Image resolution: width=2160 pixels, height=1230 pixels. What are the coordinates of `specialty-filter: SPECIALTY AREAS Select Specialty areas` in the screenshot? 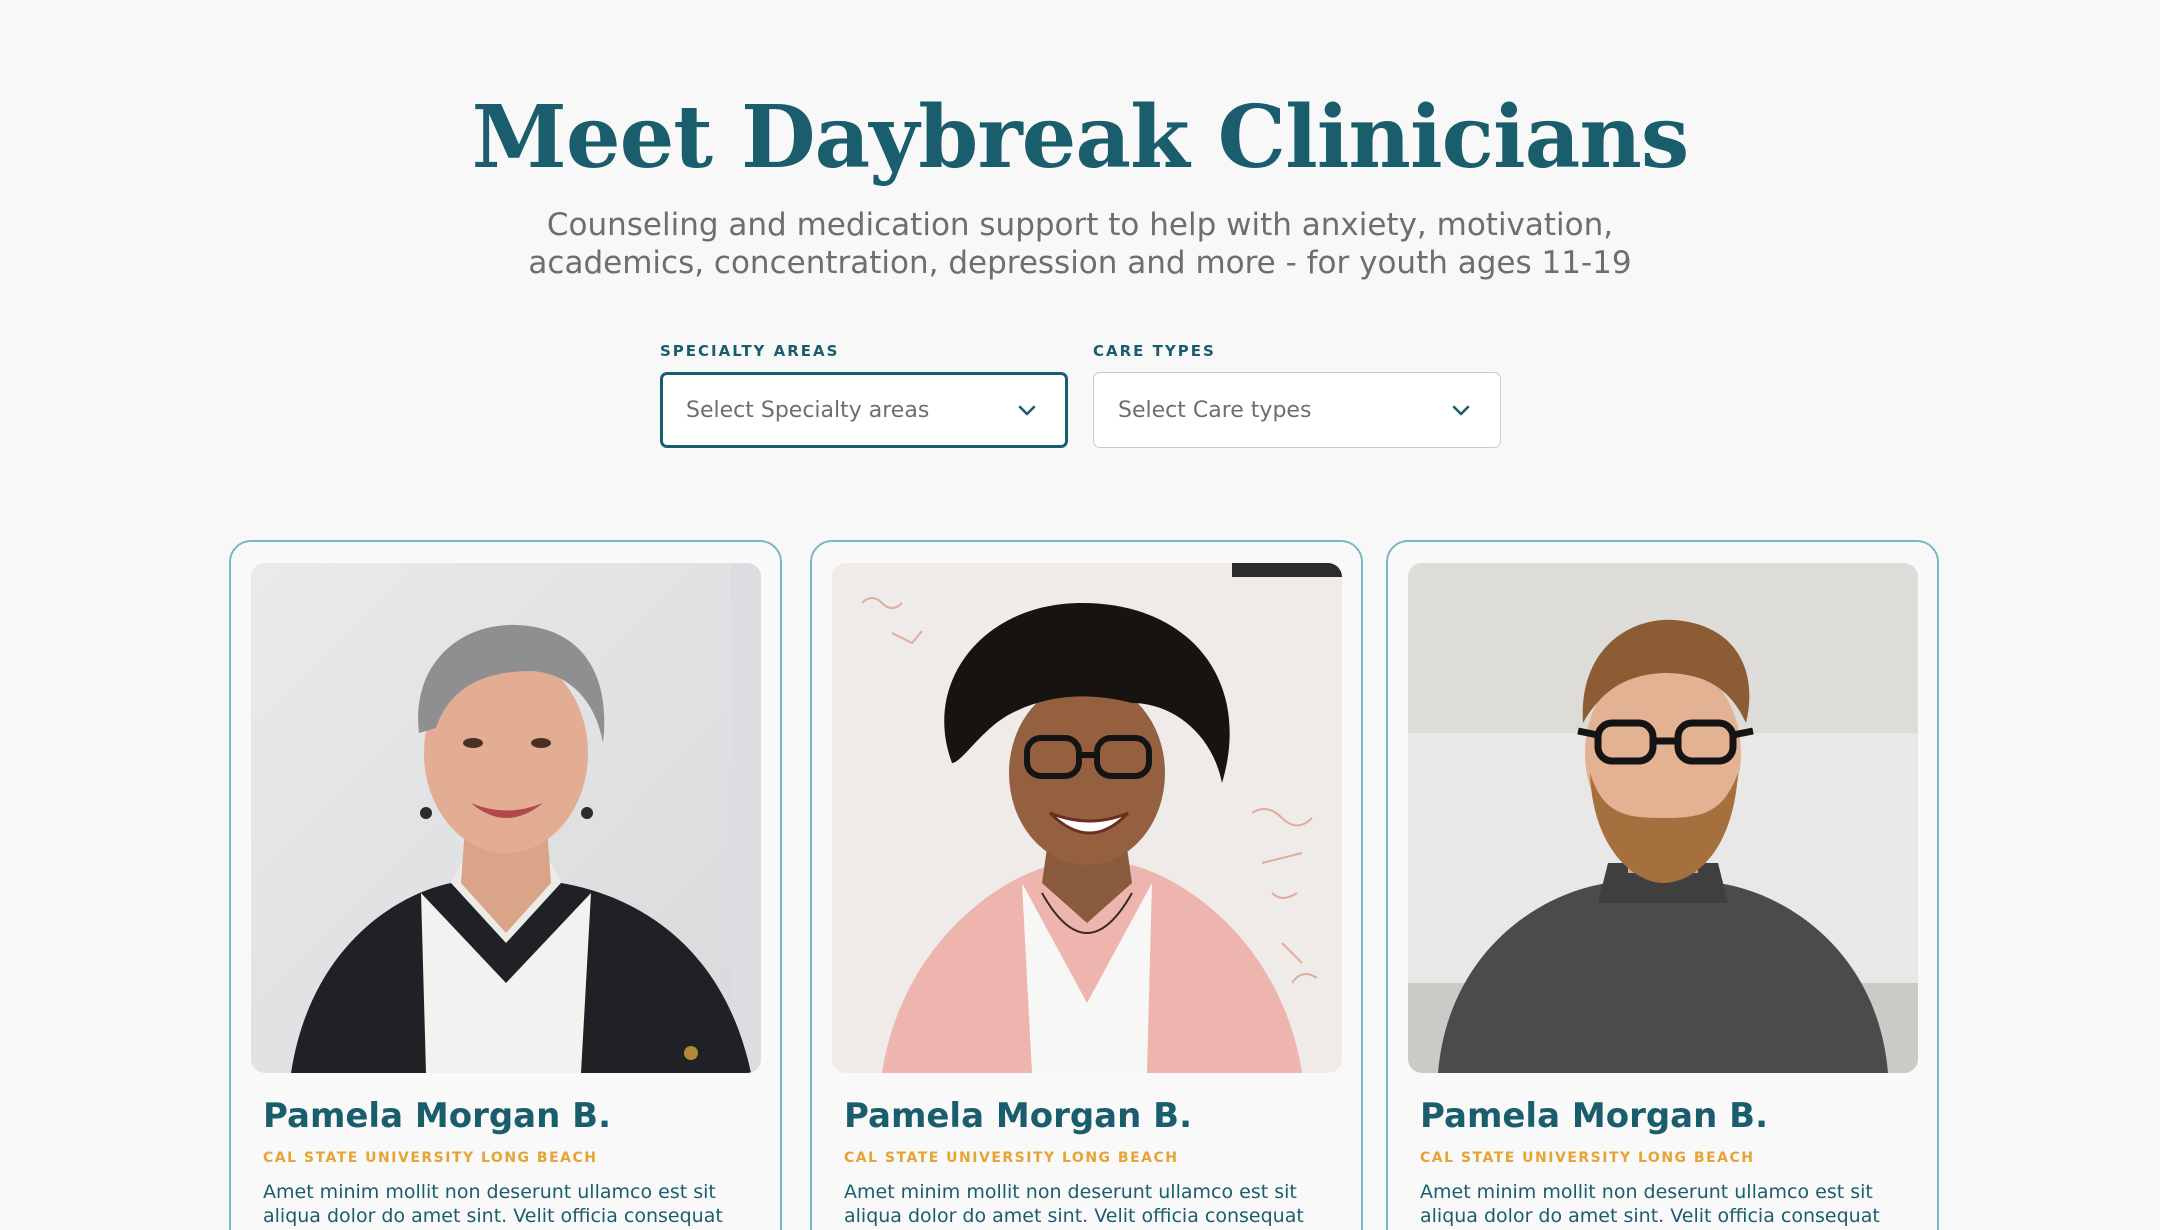 It's located at (864, 395).